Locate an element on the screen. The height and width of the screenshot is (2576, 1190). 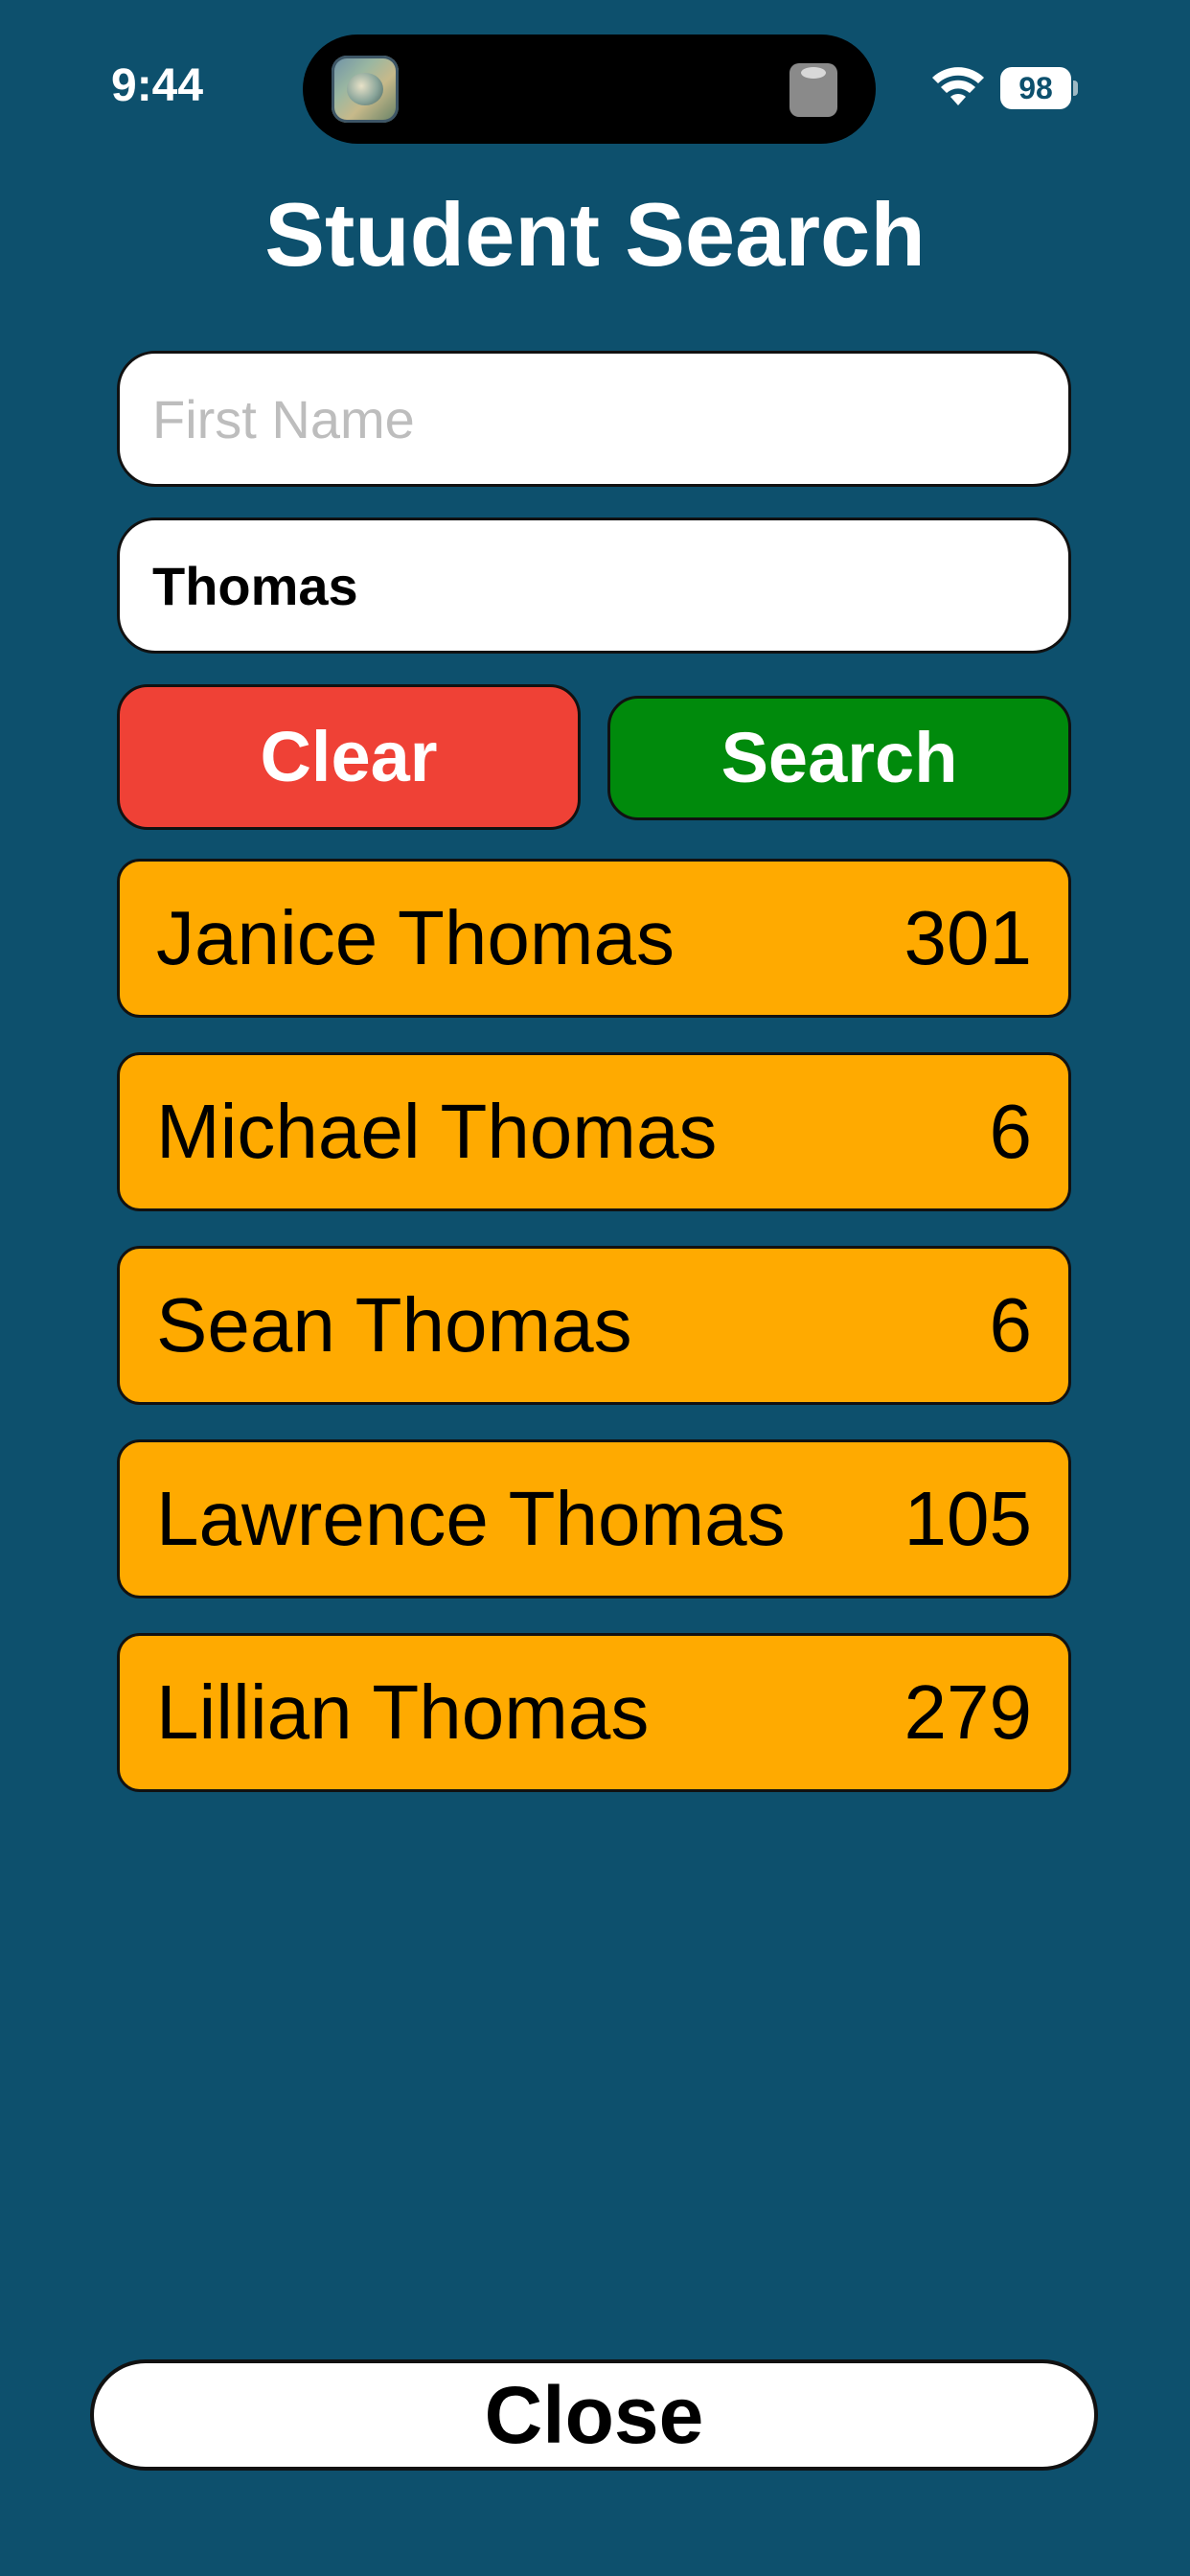
result-row: Lillian Thomas 279 is located at coordinates (594, 1713).